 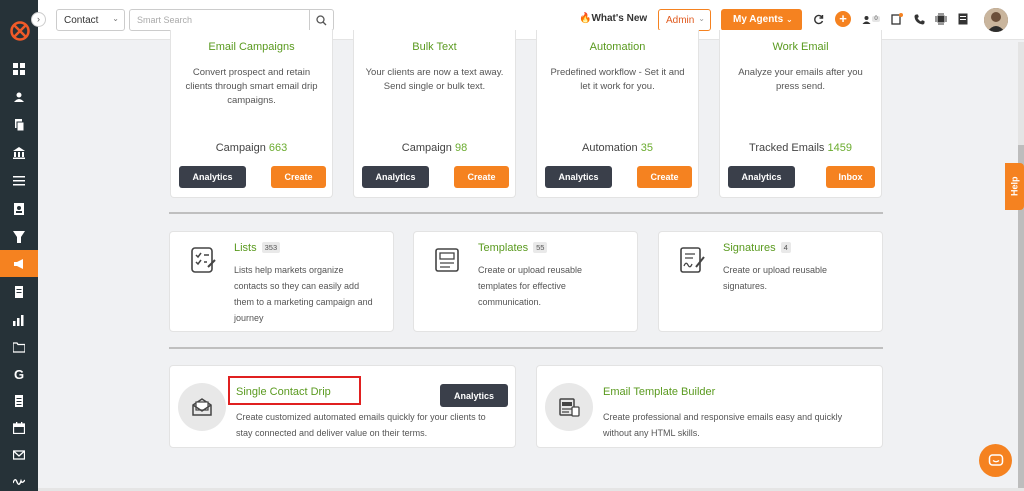 I want to click on chat-icon, so click(x=995, y=459).